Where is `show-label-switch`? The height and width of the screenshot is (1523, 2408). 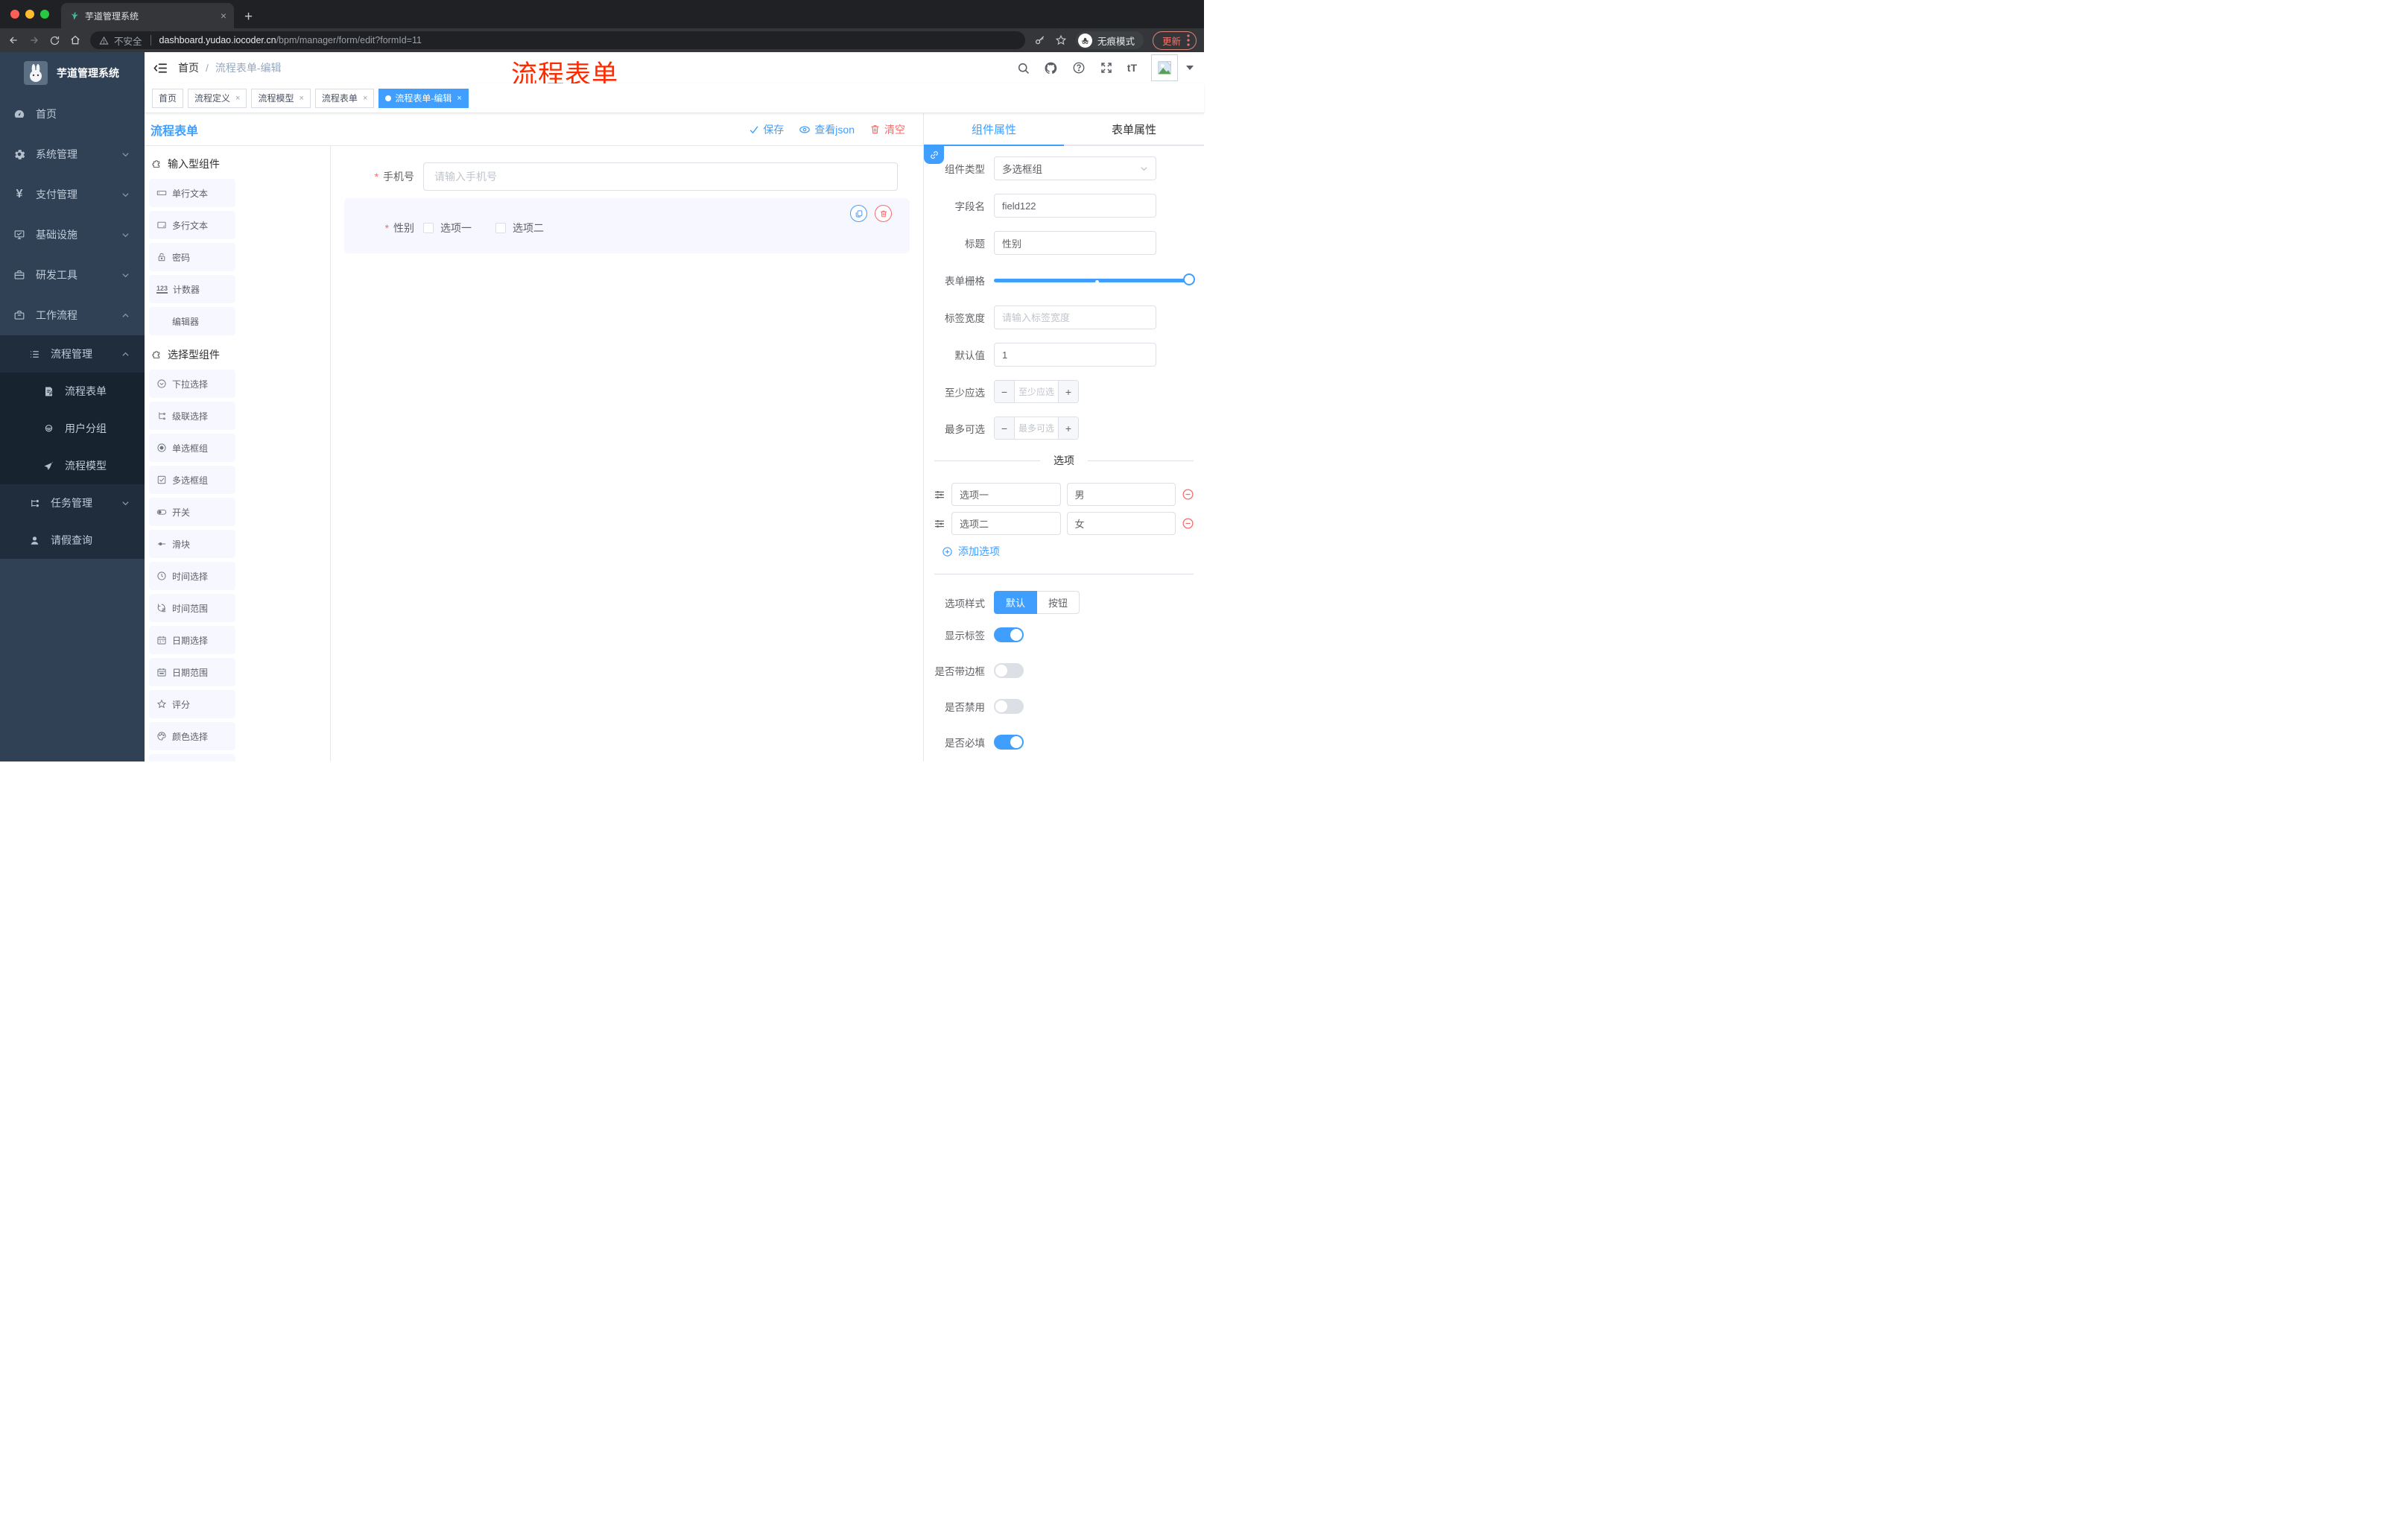
show-label-switch is located at coordinates (1009, 635).